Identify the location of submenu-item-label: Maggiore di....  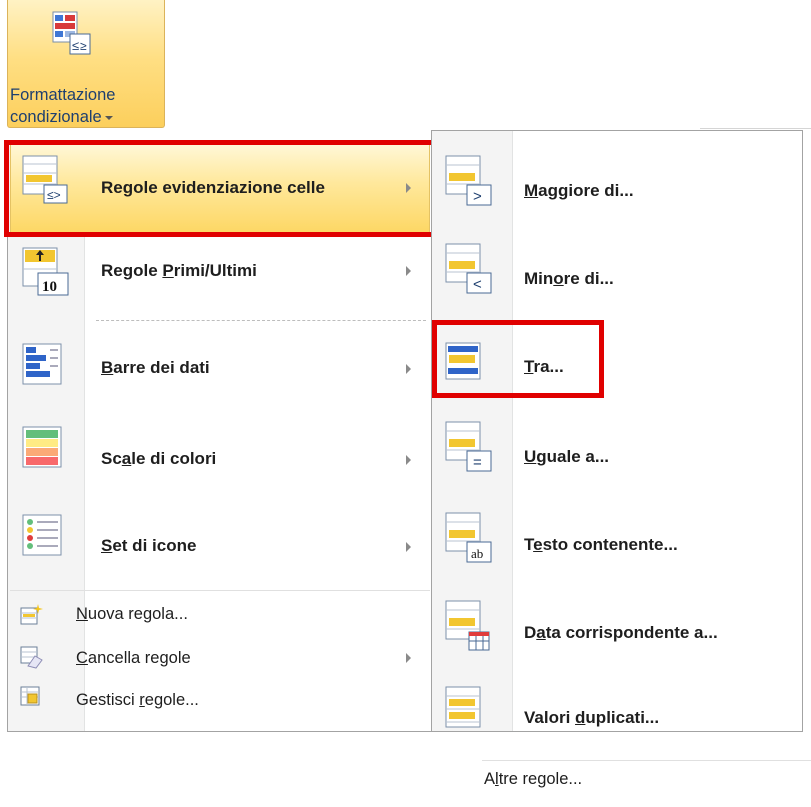
(579, 190).